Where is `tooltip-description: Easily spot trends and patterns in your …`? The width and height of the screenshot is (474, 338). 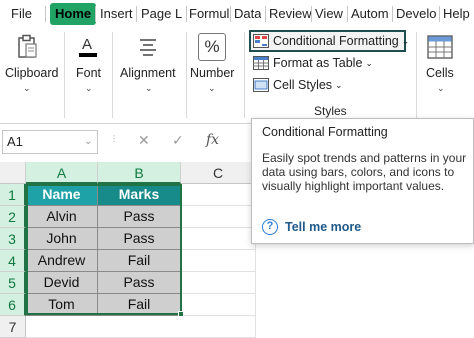 tooltip-description: Easily spot trends and patterns in your … is located at coordinates (364, 172).